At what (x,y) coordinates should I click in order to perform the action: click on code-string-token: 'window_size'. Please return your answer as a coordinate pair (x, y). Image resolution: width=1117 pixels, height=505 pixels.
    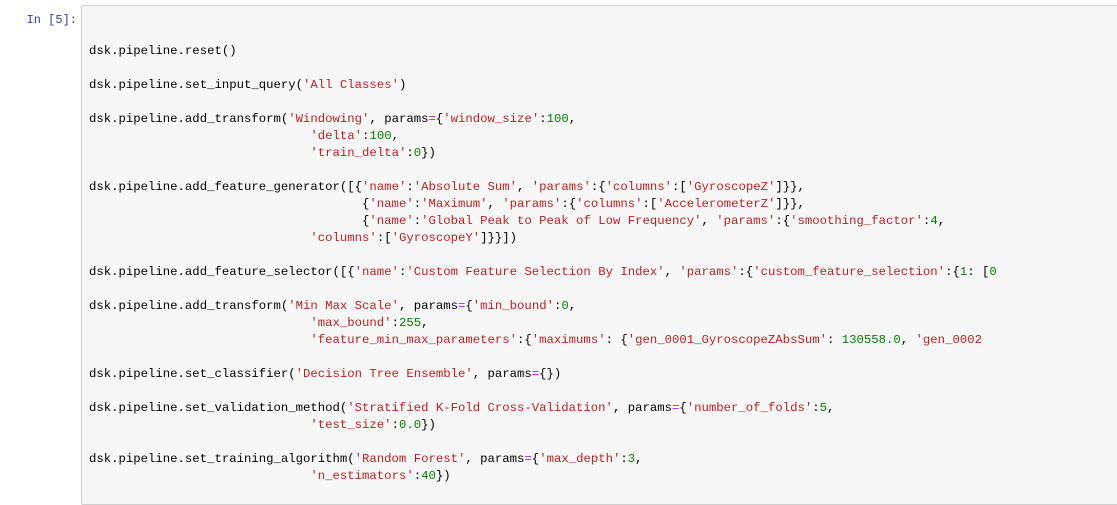
    Looking at the image, I should click on (491, 119).